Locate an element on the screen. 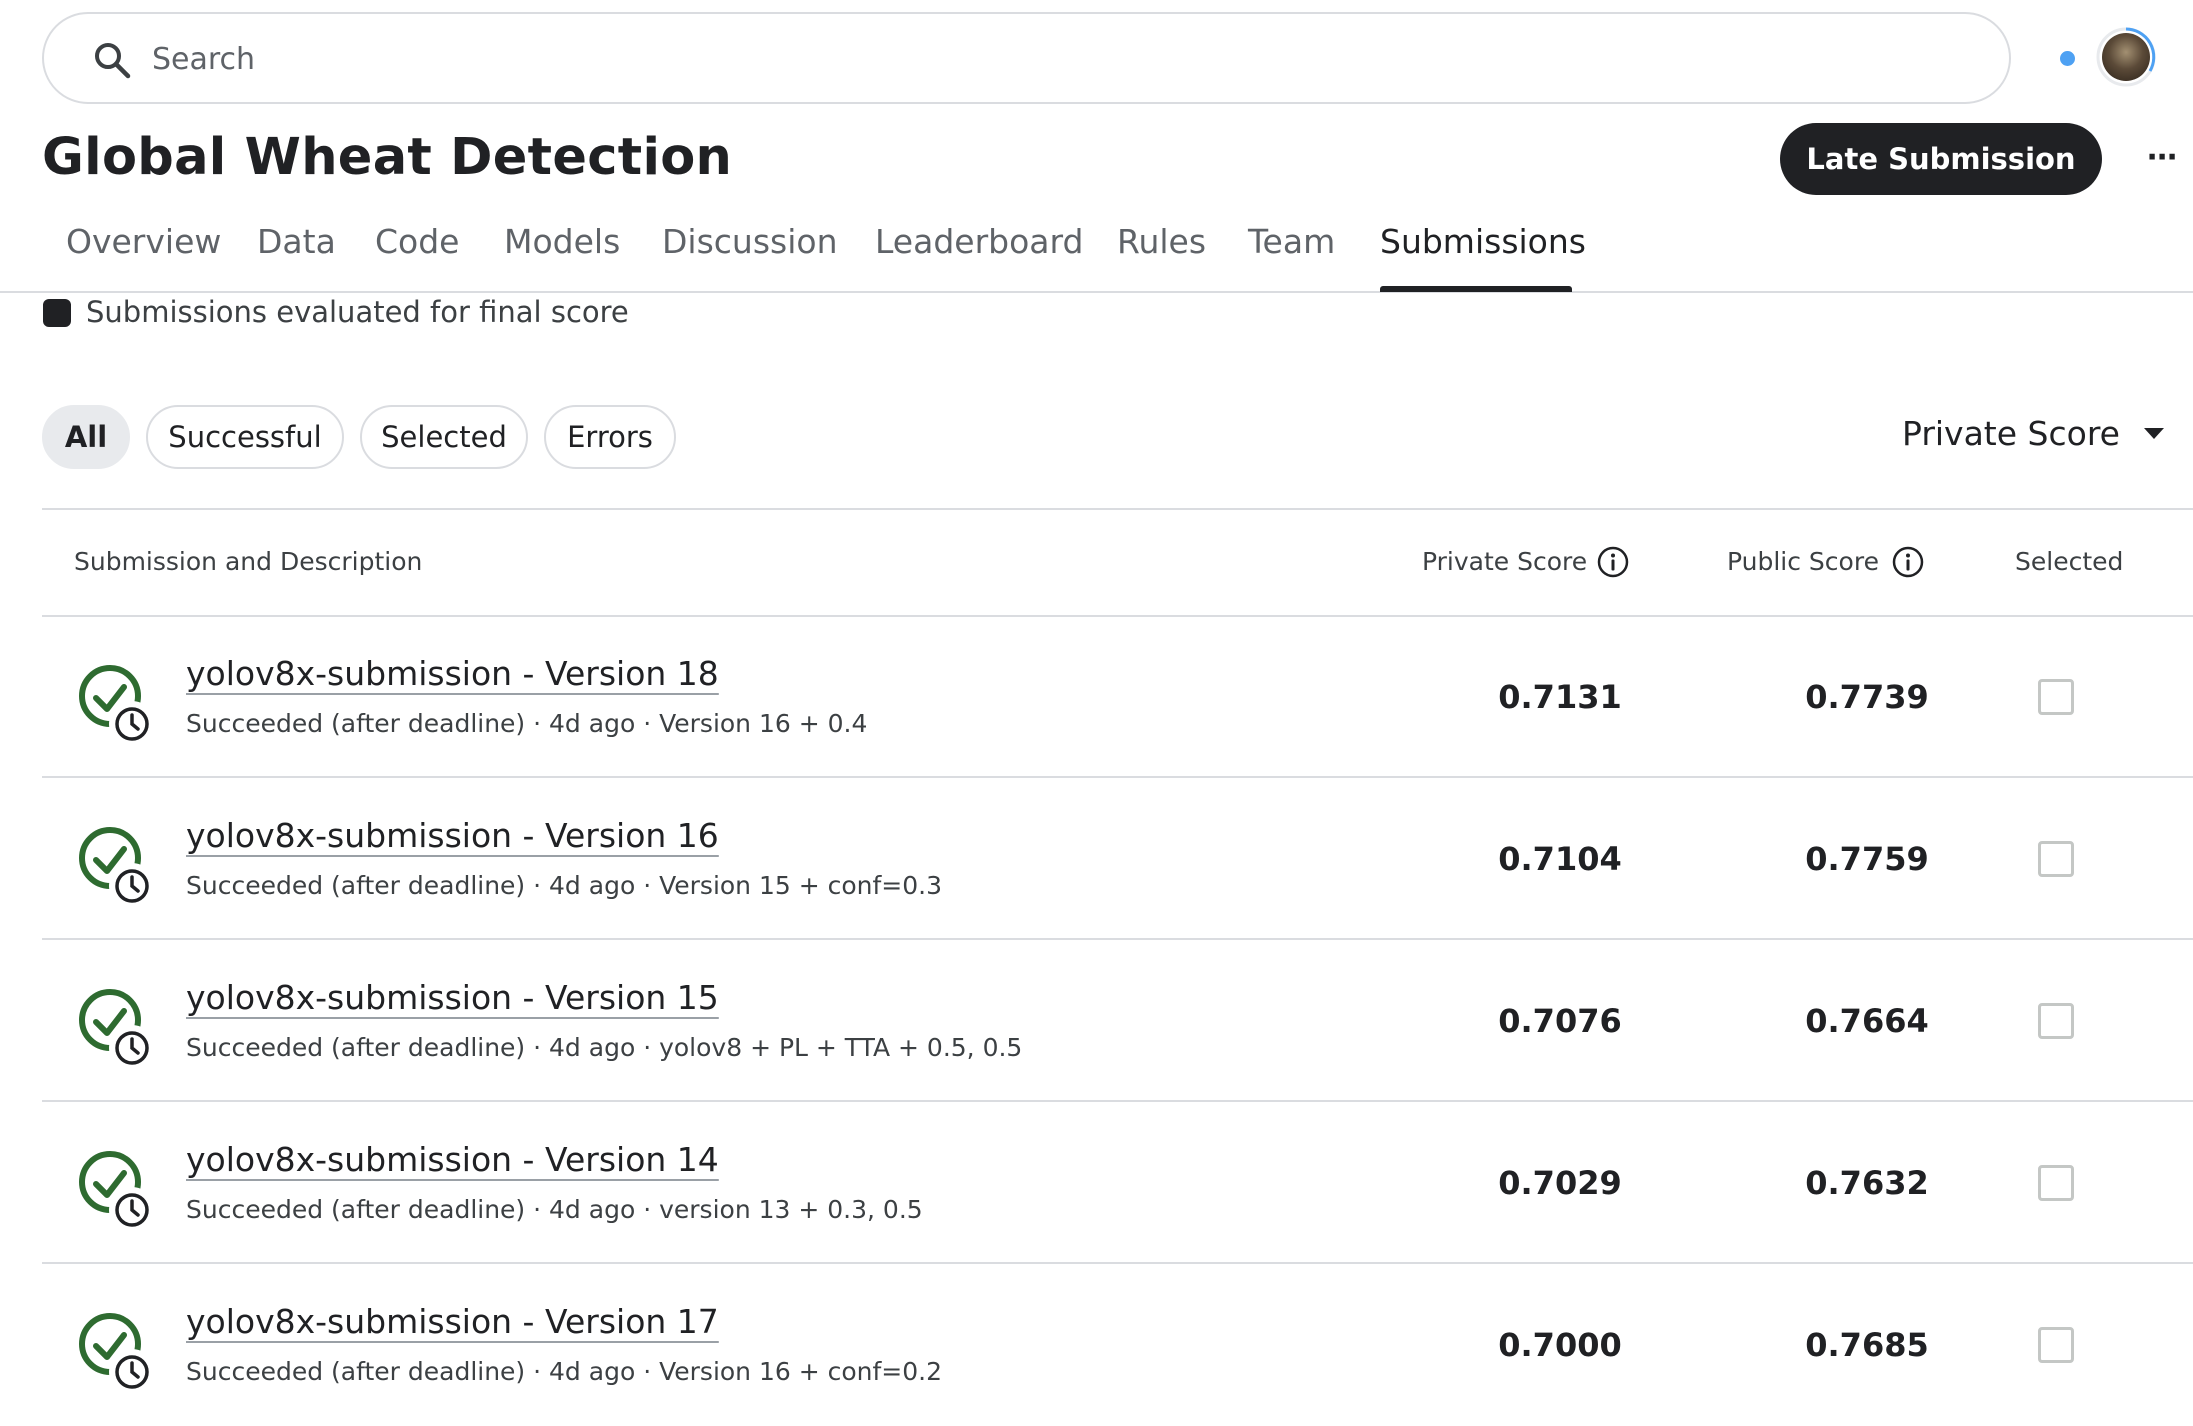 This screenshot has height=1426, width=2193. header-private-score: Private Score is located at coordinates (1505, 561).